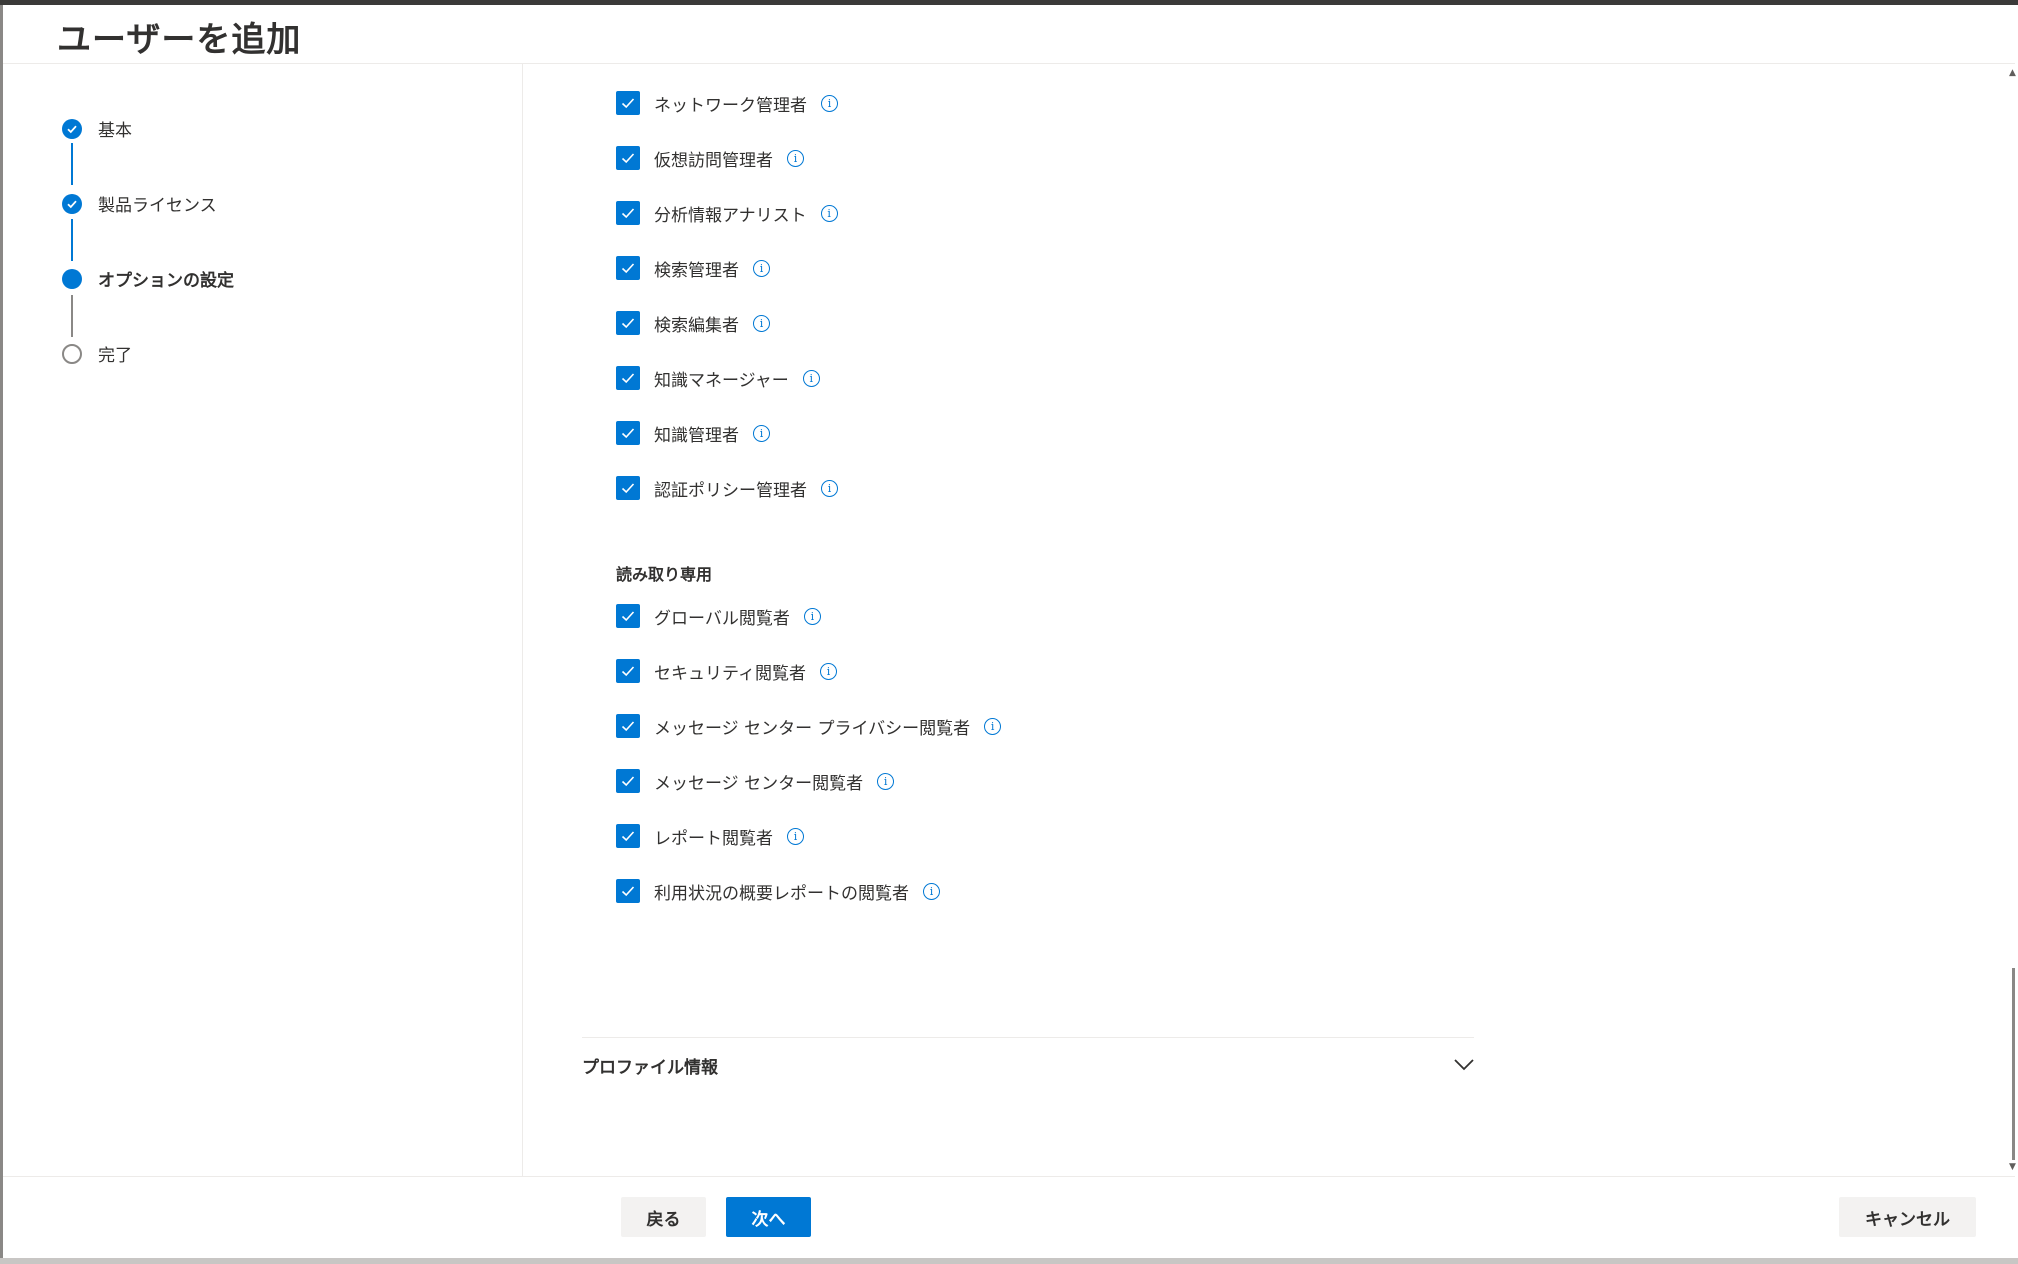 This screenshot has height=1264, width=2018. Describe the element at coordinates (1028, 1065) in the screenshot. I see `profile-info-accordion: プロファイル情報` at that location.